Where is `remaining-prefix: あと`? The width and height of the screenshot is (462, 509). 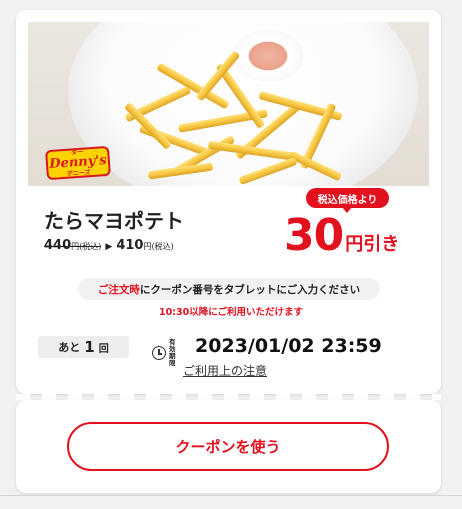 remaining-prefix: あと is located at coordinates (69, 347).